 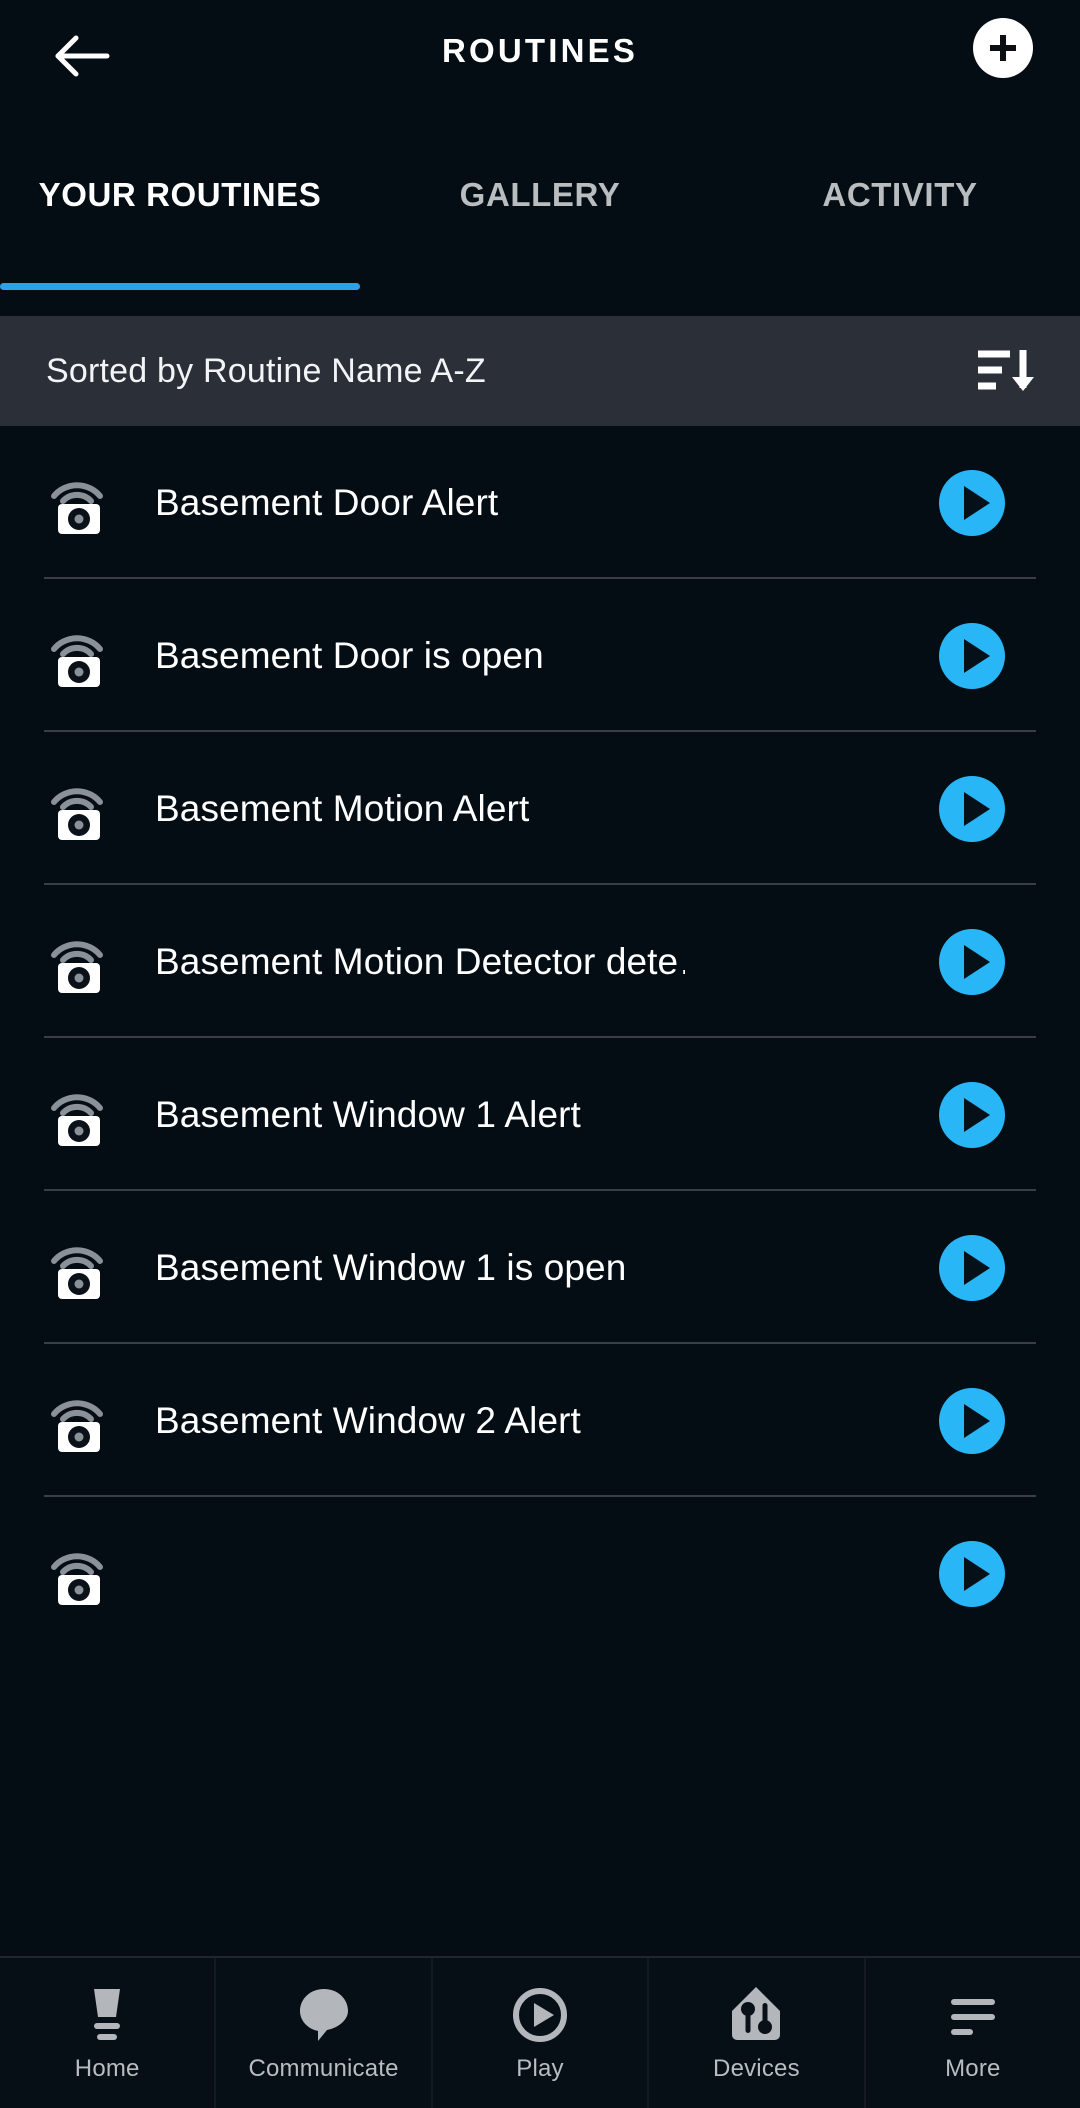 I want to click on nav-item-more: More, so click(x=973, y=2033).